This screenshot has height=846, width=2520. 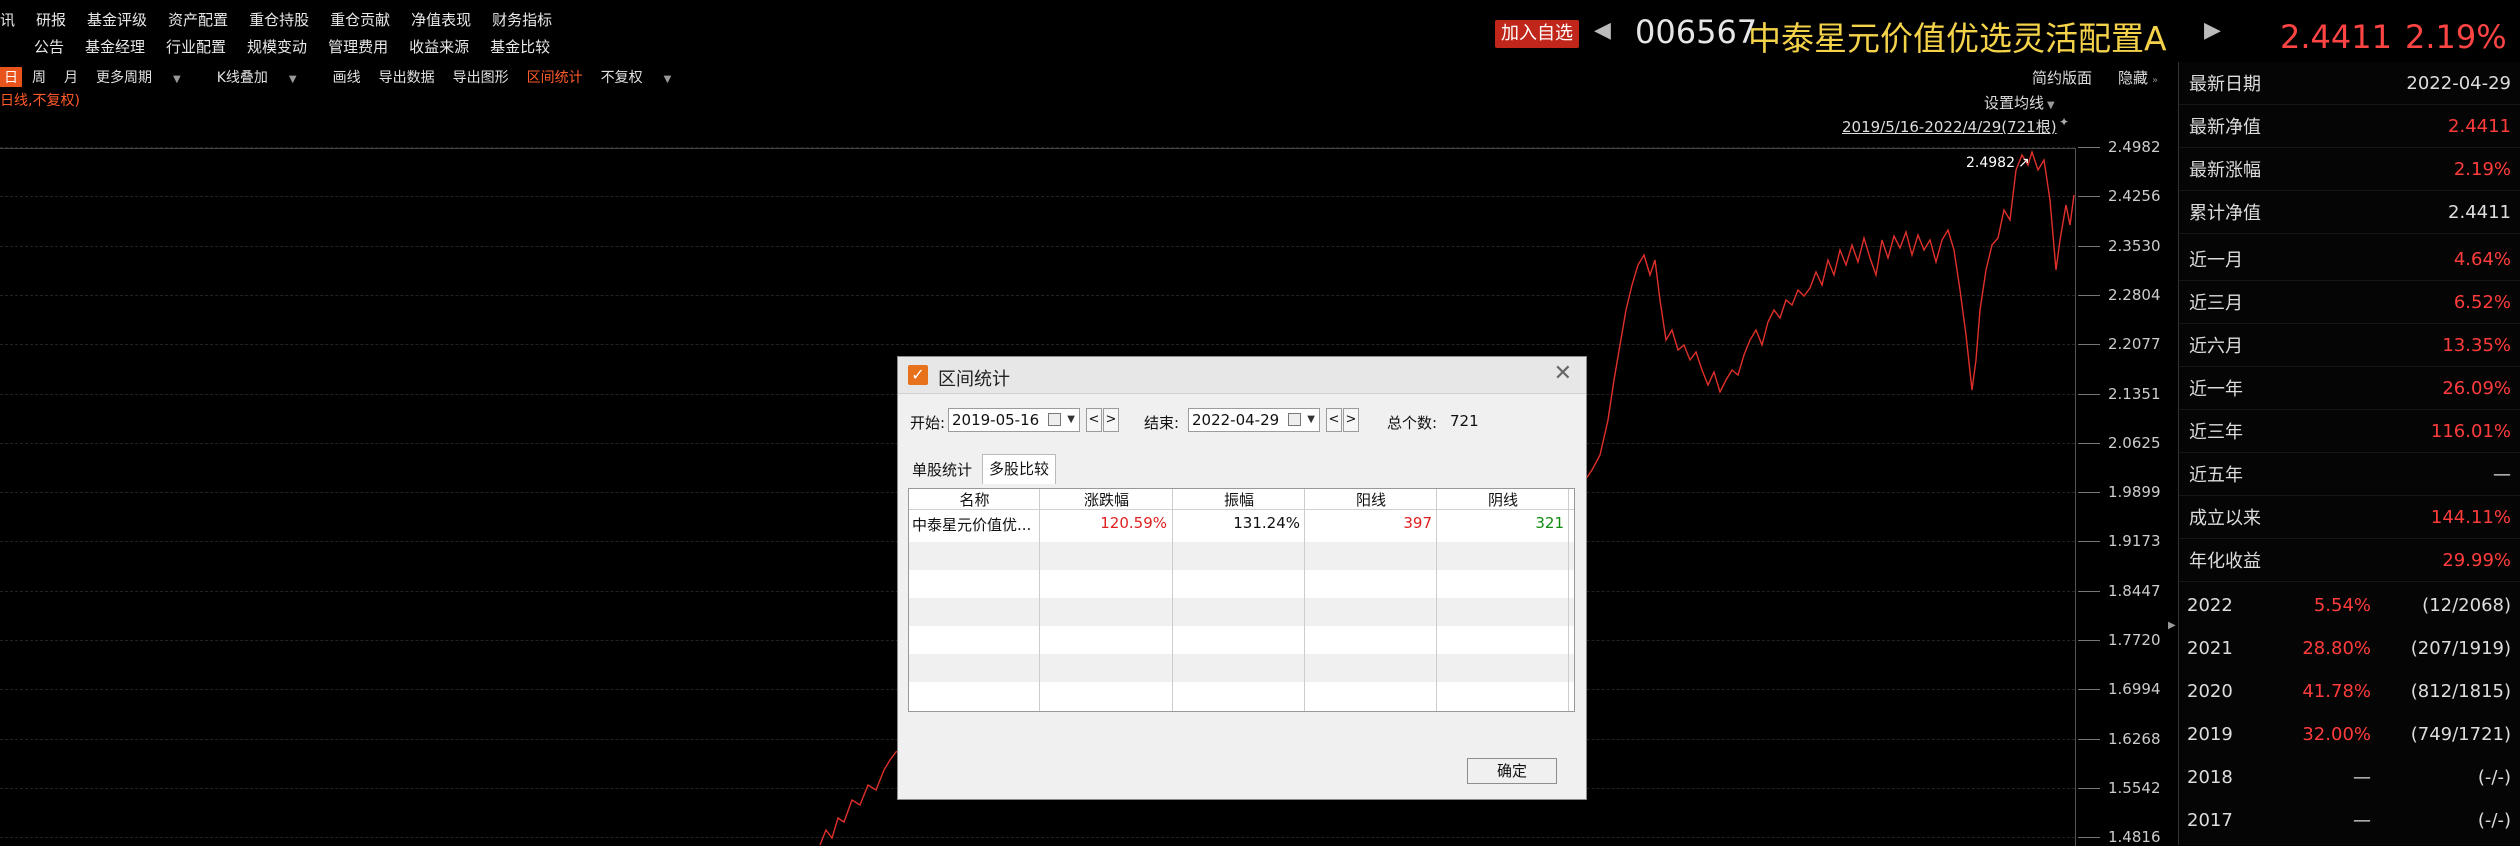 What do you see at coordinates (2134, 640) in the screenshot?
I see `y-tick-label: 1.7720` at bounding box center [2134, 640].